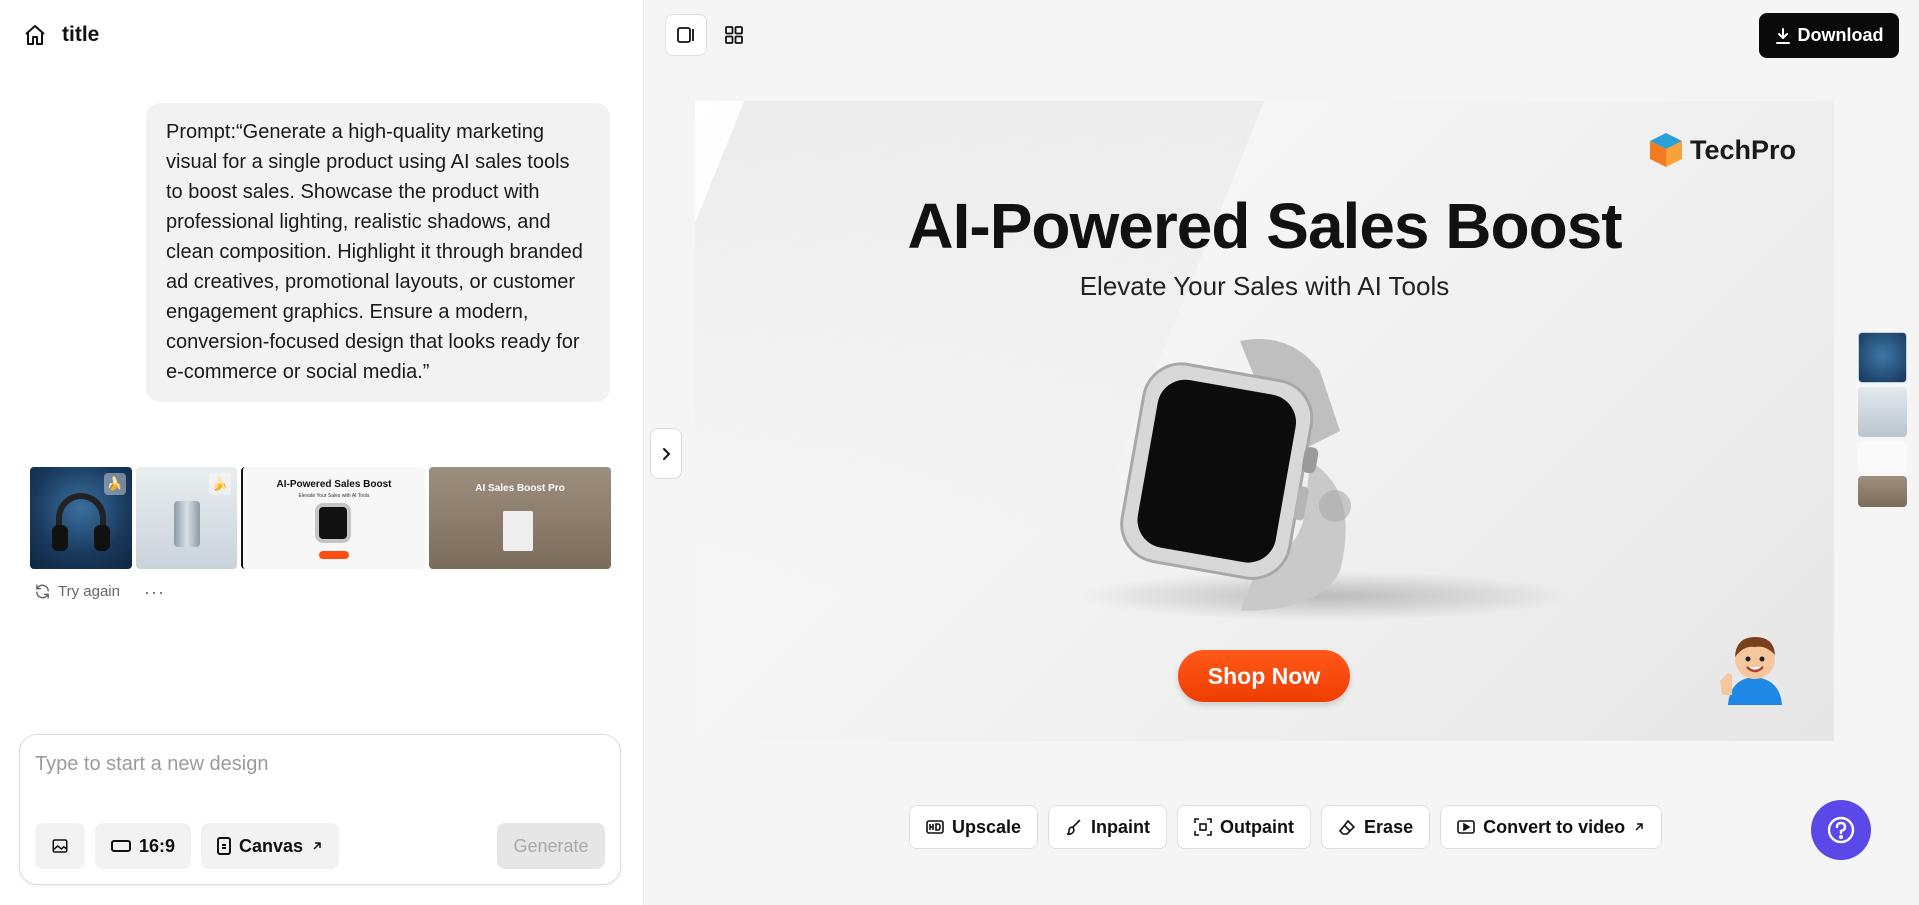 The height and width of the screenshot is (905, 1919). Describe the element at coordinates (1840, 35) in the screenshot. I see `download-label: Download` at that location.